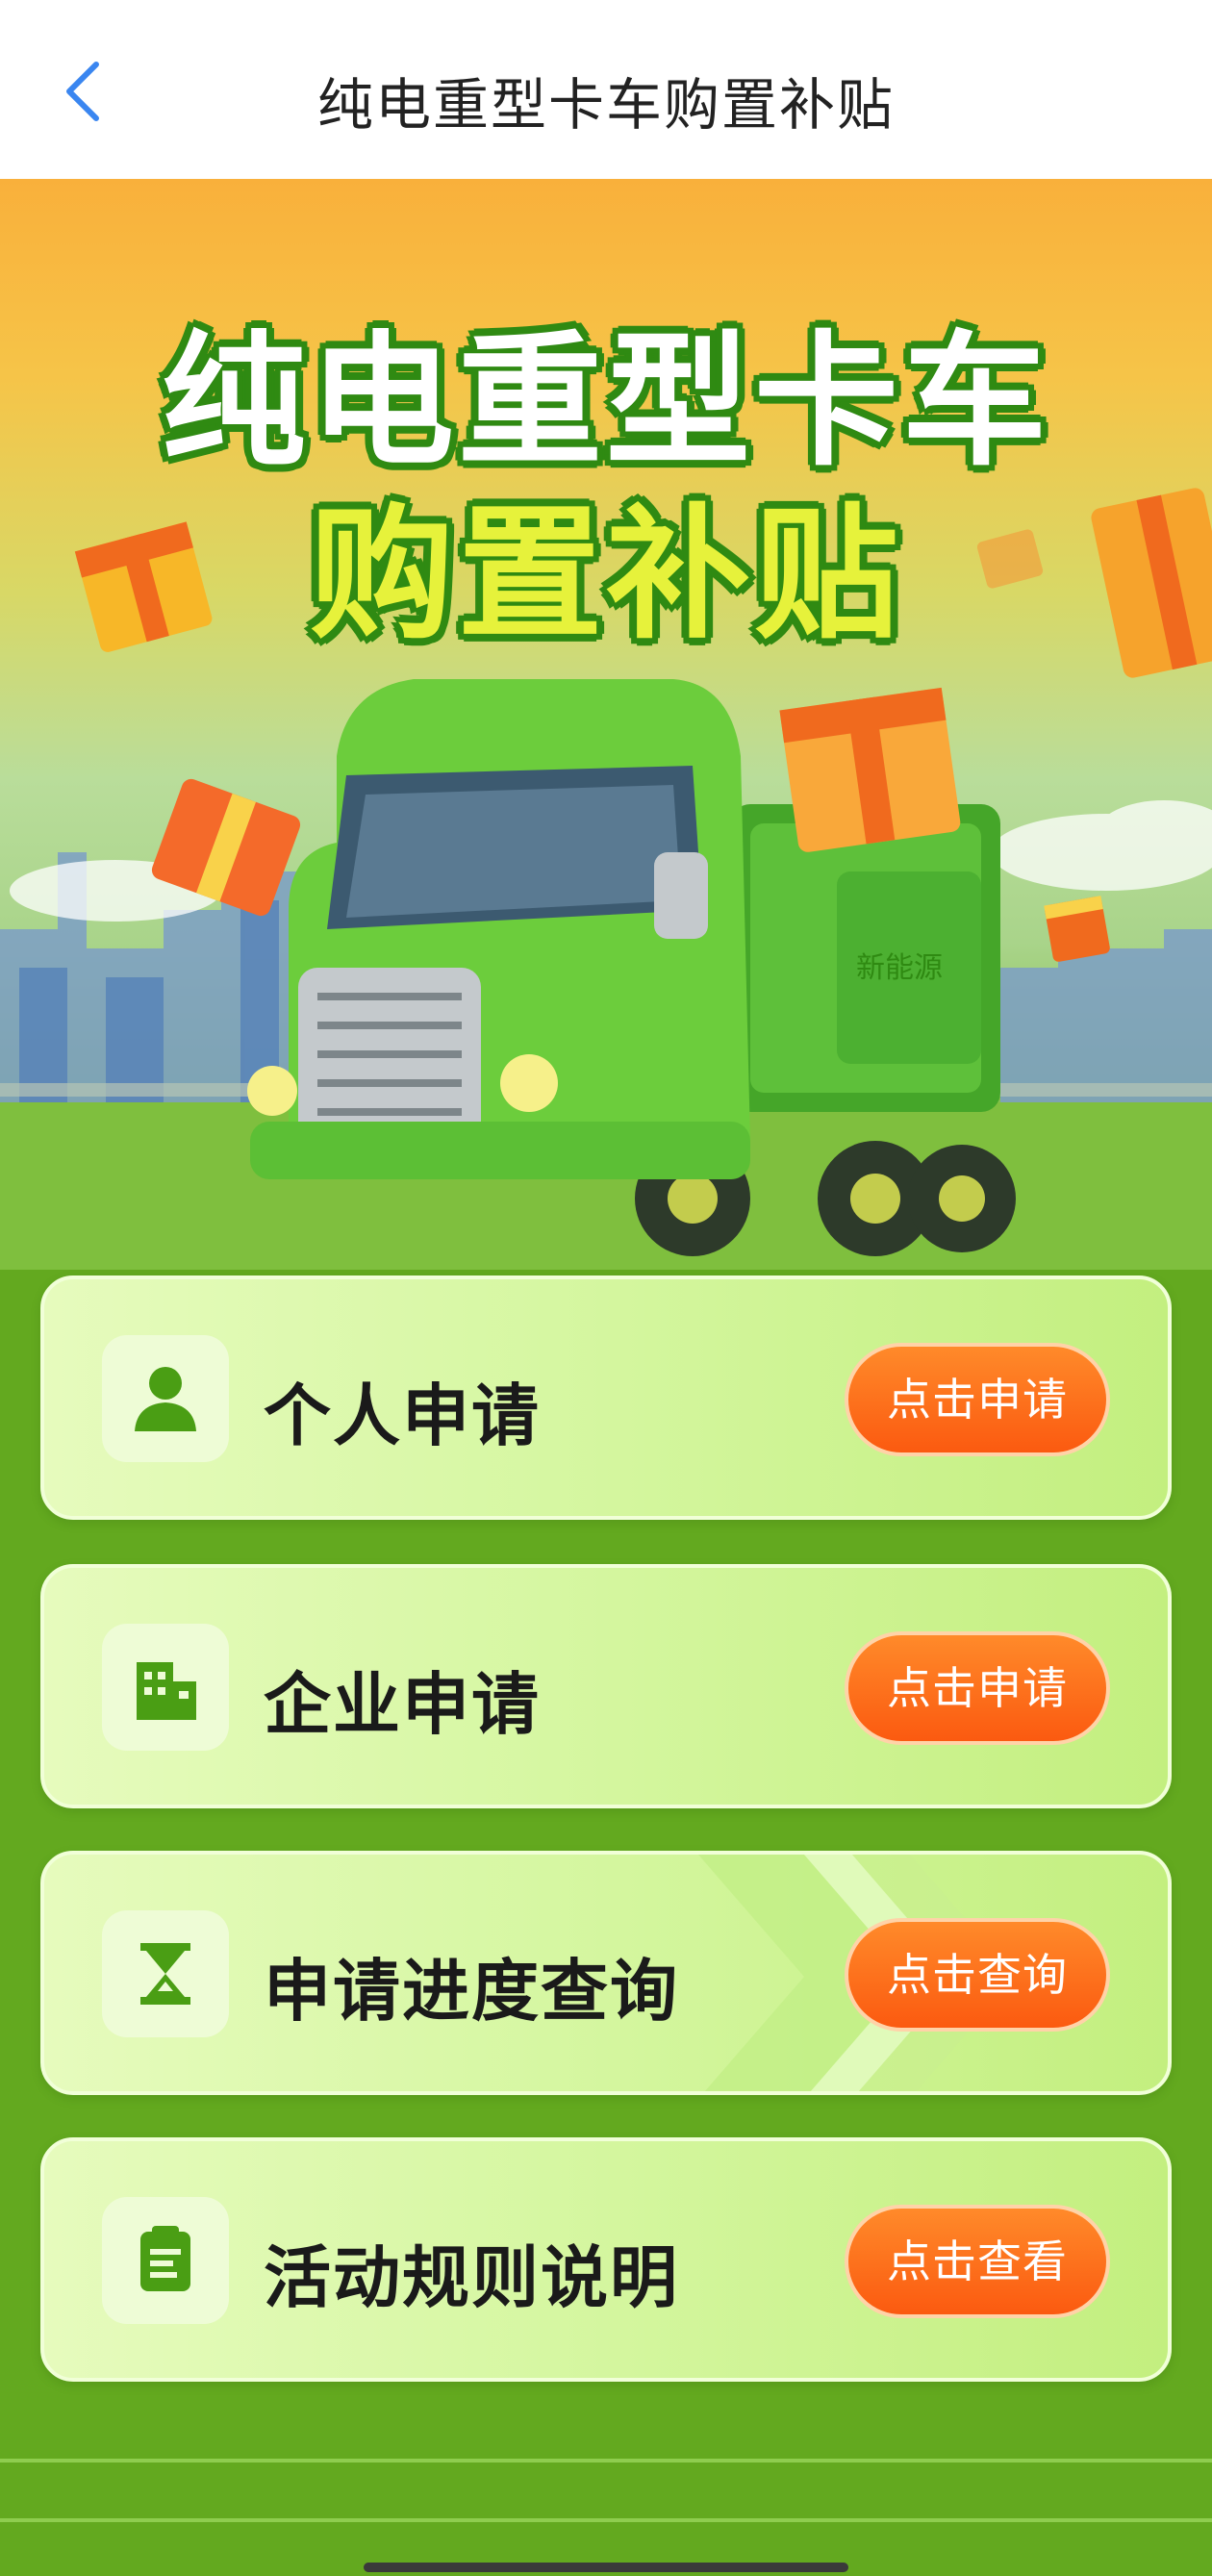 Image resolution: width=1212 pixels, height=2576 pixels. I want to click on truck-side-text: 新能源, so click(900, 968).